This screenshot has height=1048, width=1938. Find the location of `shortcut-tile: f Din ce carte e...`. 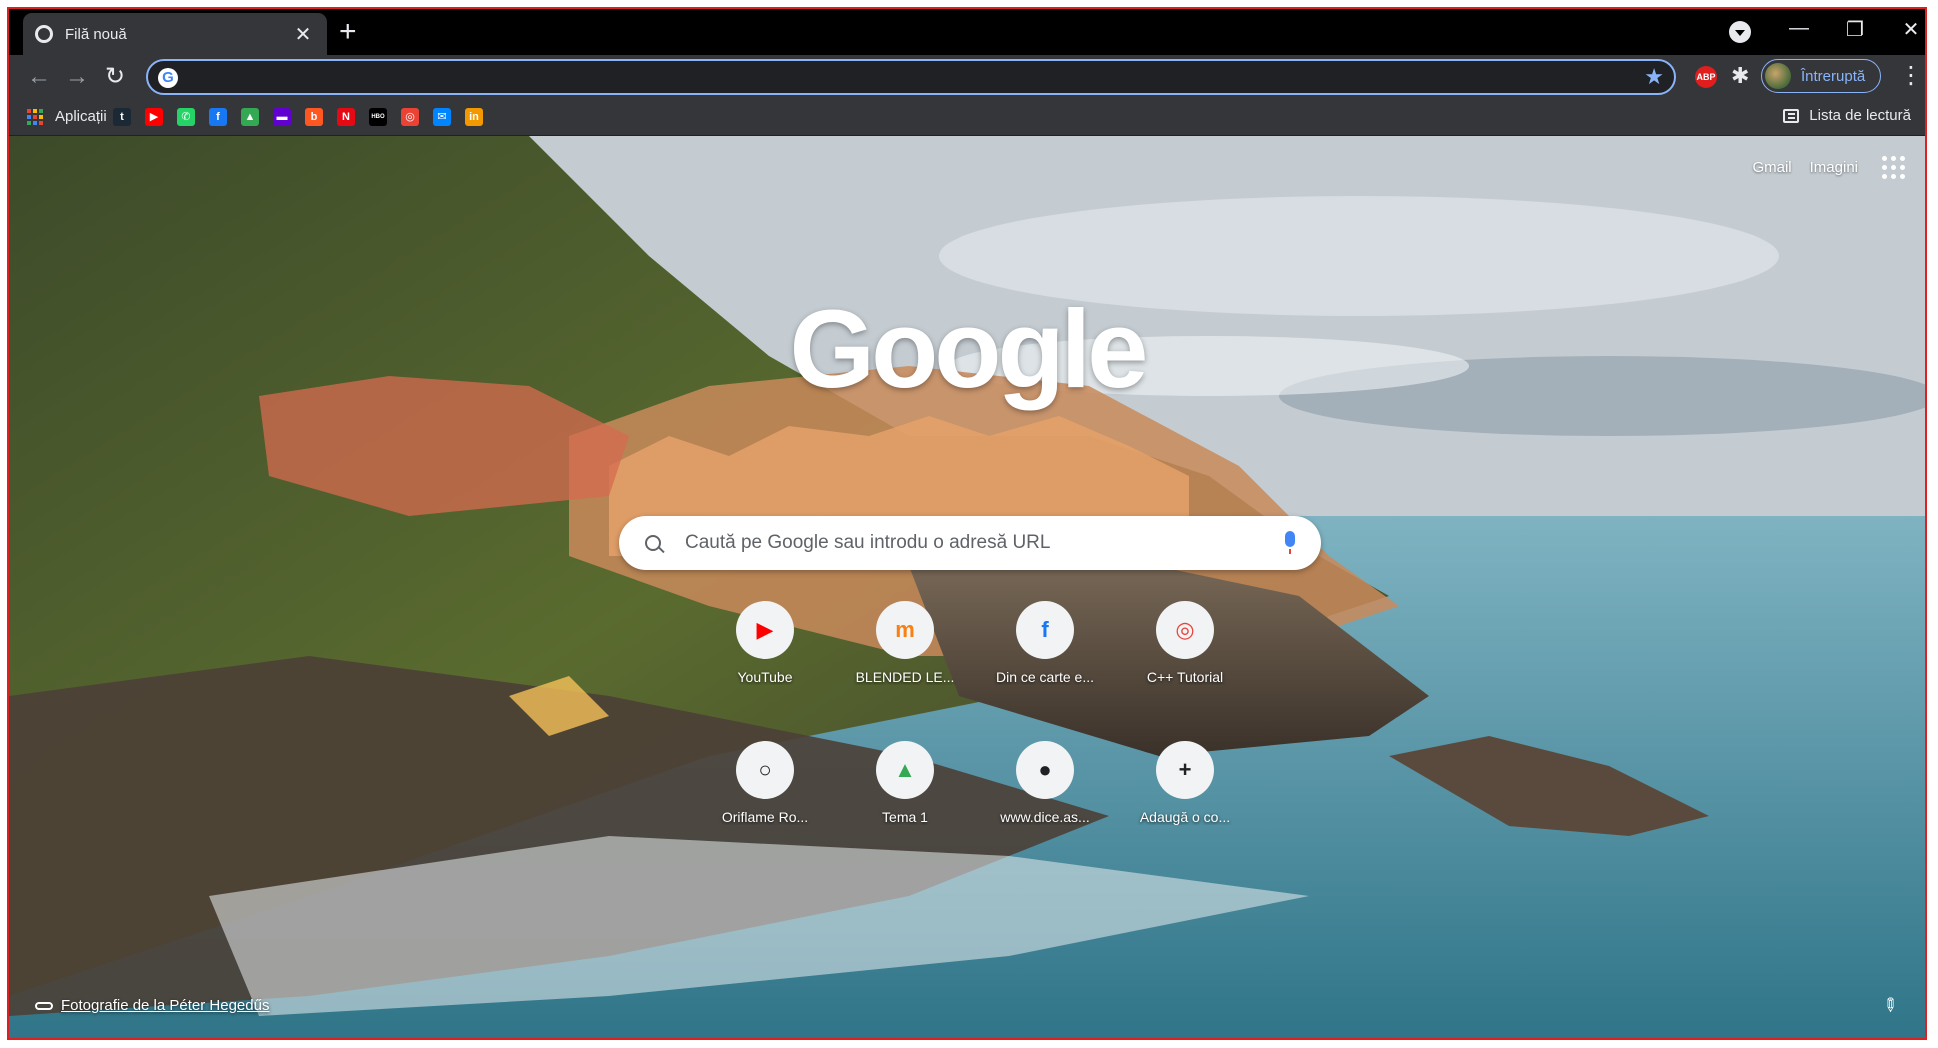

shortcut-tile: f Din ce carte e... is located at coordinates (1045, 657).